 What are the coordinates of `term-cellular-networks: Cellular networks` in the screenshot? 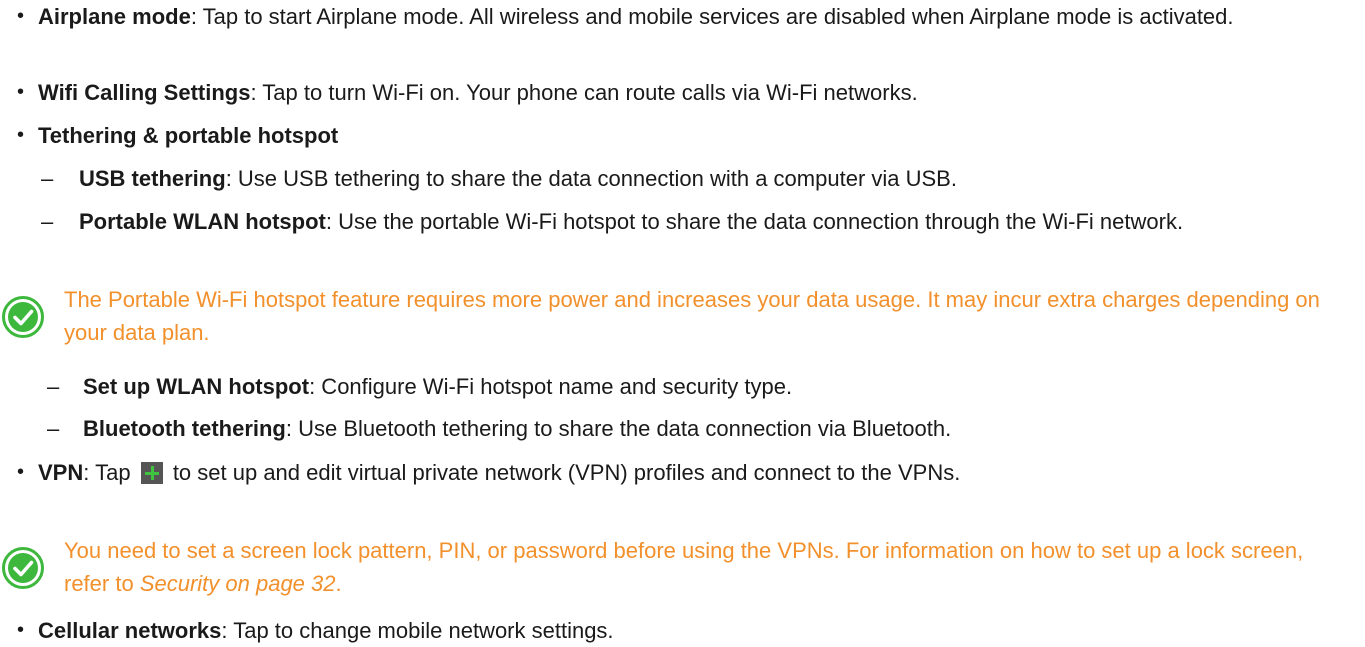 It's located at (130, 630).